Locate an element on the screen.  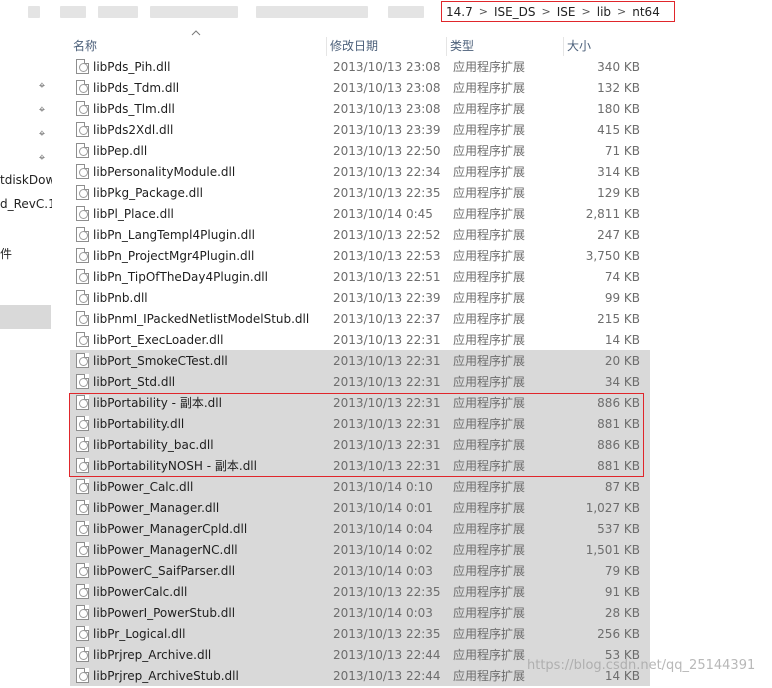
column-header-size: 大小 is located at coordinates (603, 46).